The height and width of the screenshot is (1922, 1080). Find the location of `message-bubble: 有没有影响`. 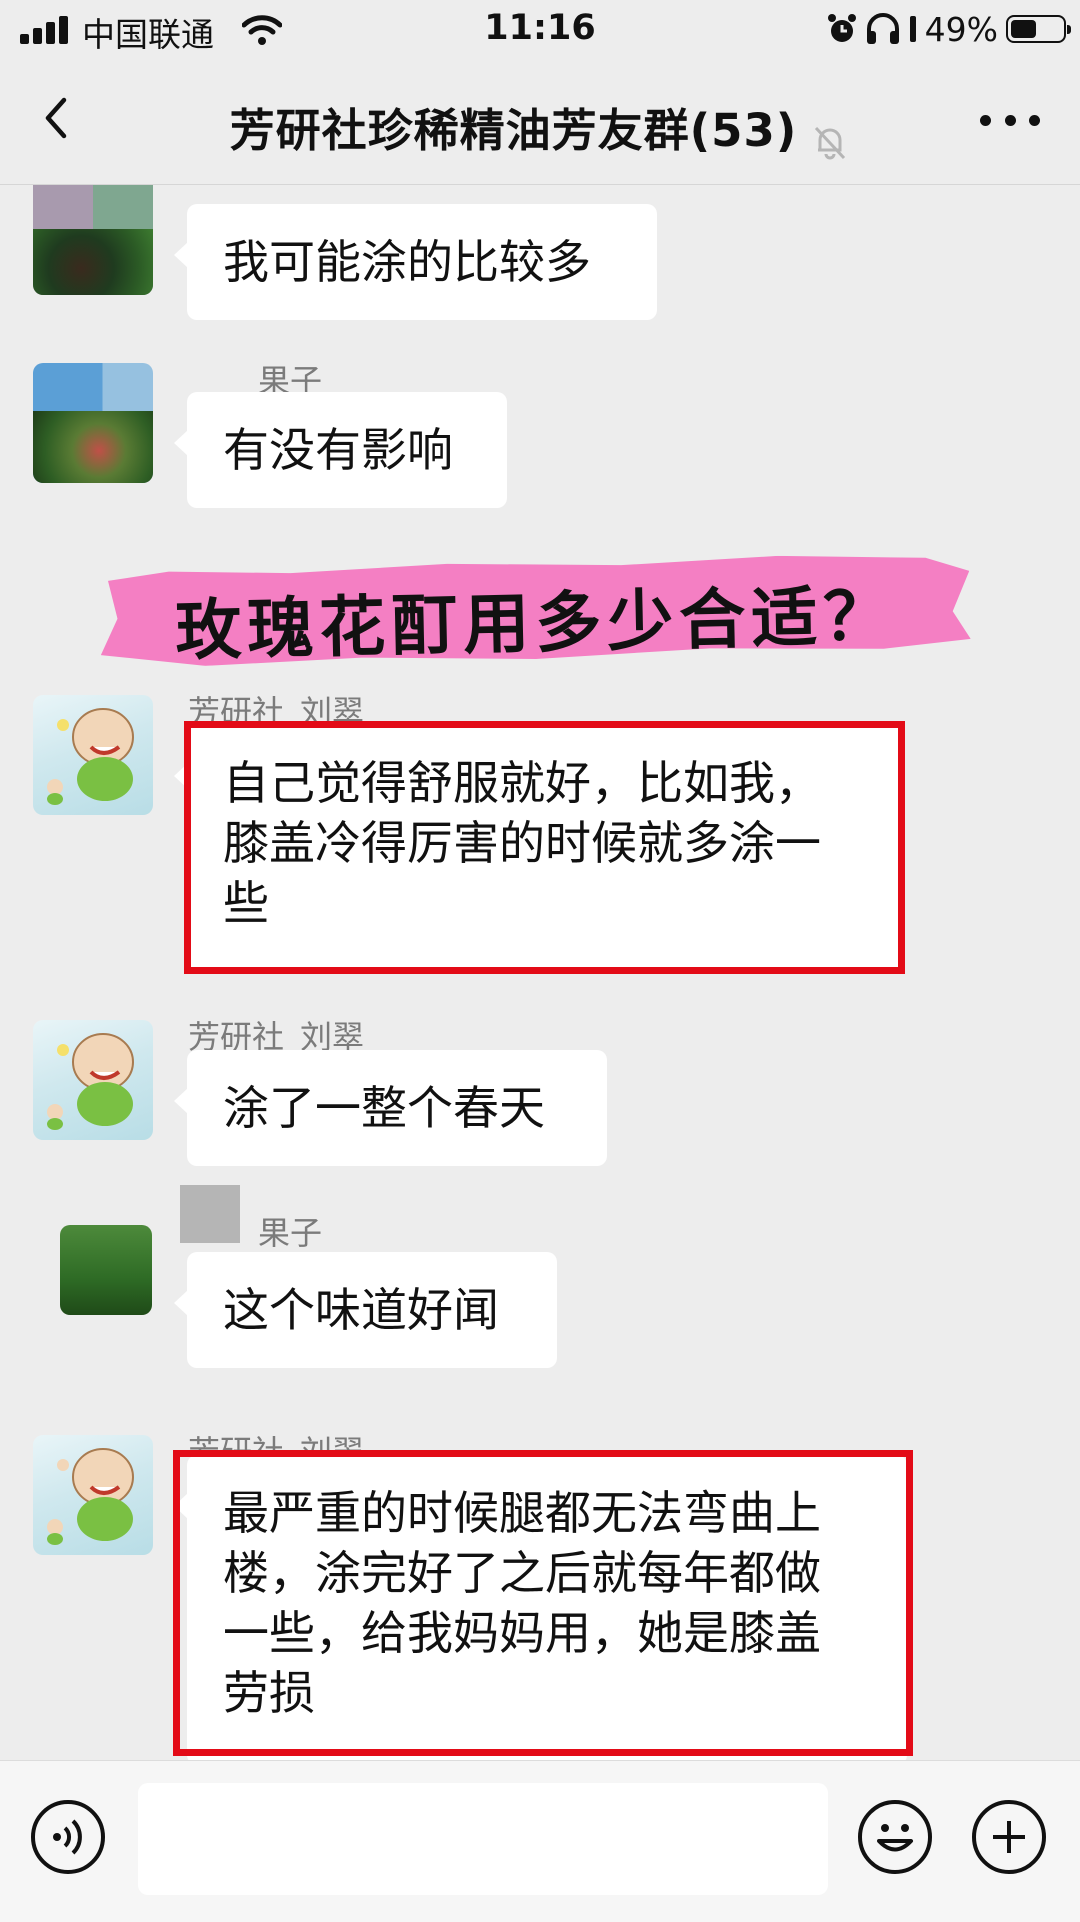

message-bubble: 有没有影响 is located at coordinates (340, 450).